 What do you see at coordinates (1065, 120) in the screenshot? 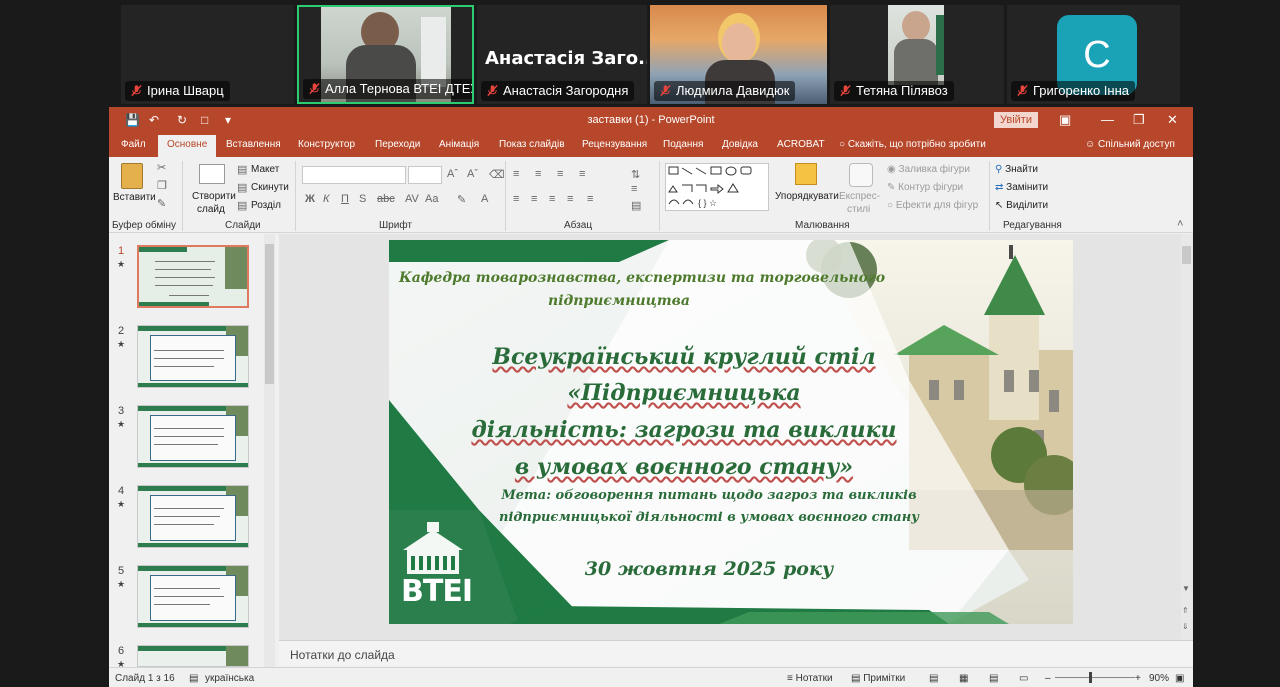
I see `ribbon-display-icon: ▣` at bounding box center [1065, 120].